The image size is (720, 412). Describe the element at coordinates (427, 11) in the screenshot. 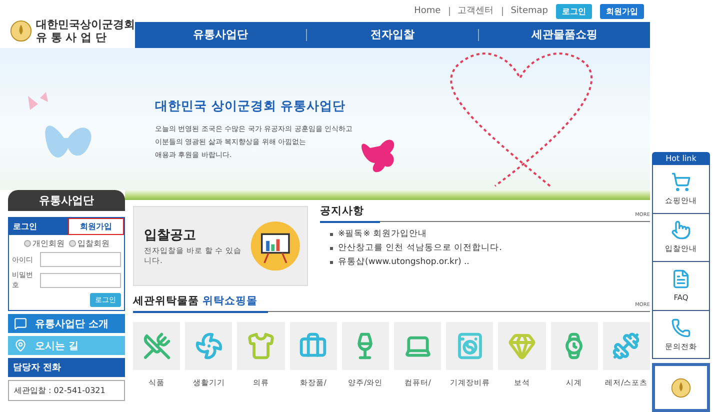

I see `top-link: Home` at that location.